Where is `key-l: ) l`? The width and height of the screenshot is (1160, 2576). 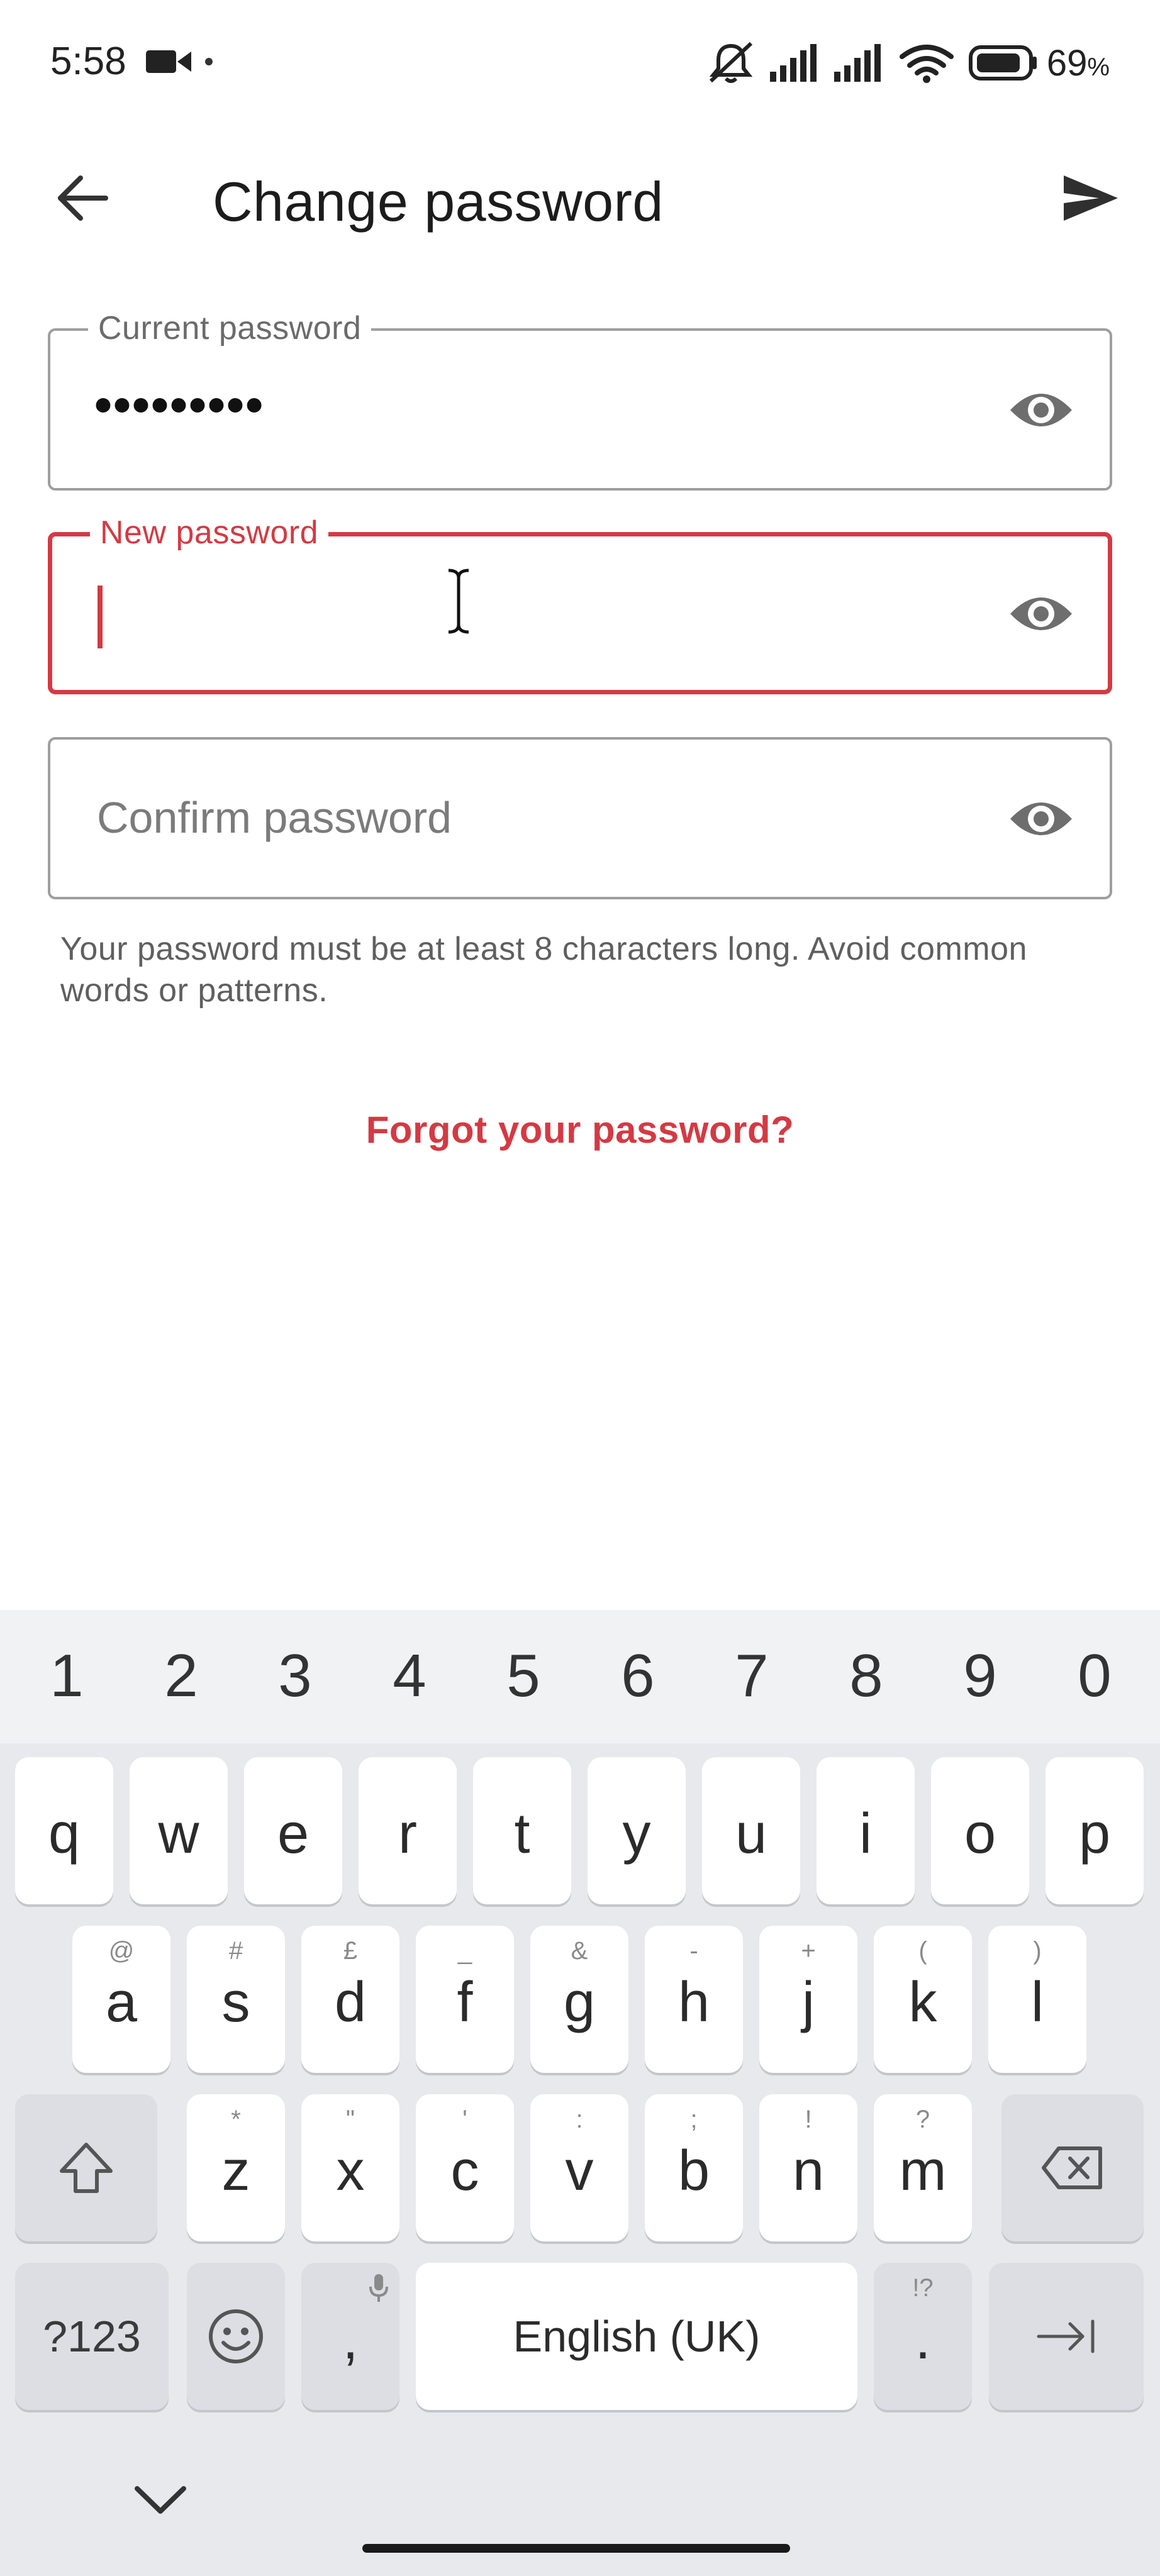
key-l: ) l is located at coordinates (1037, 1999).